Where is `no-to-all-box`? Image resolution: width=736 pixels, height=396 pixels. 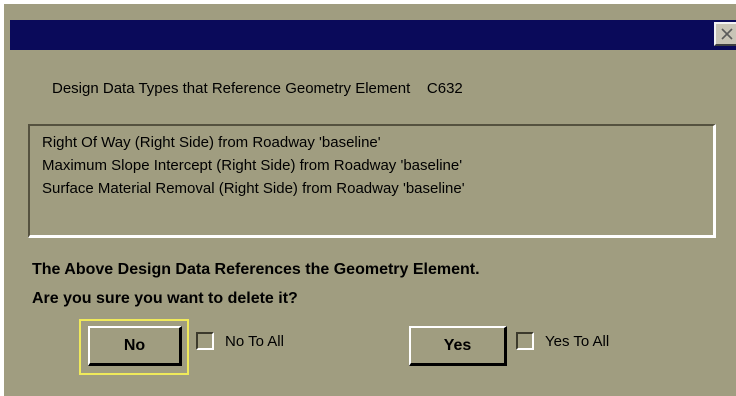
no-to-all-box is located at coordinates (205, 341).